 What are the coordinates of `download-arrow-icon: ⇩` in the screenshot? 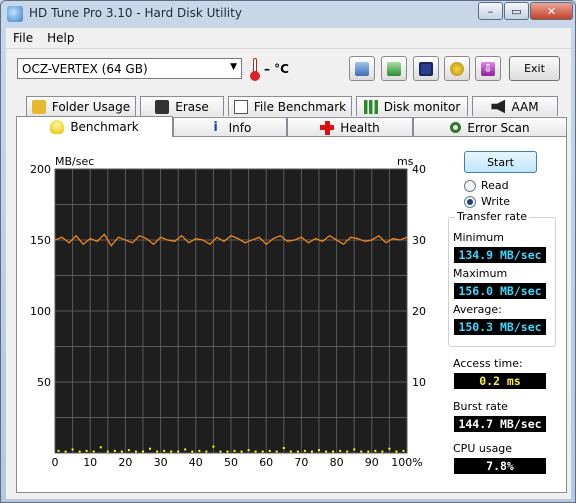 It's located at (488, 68).